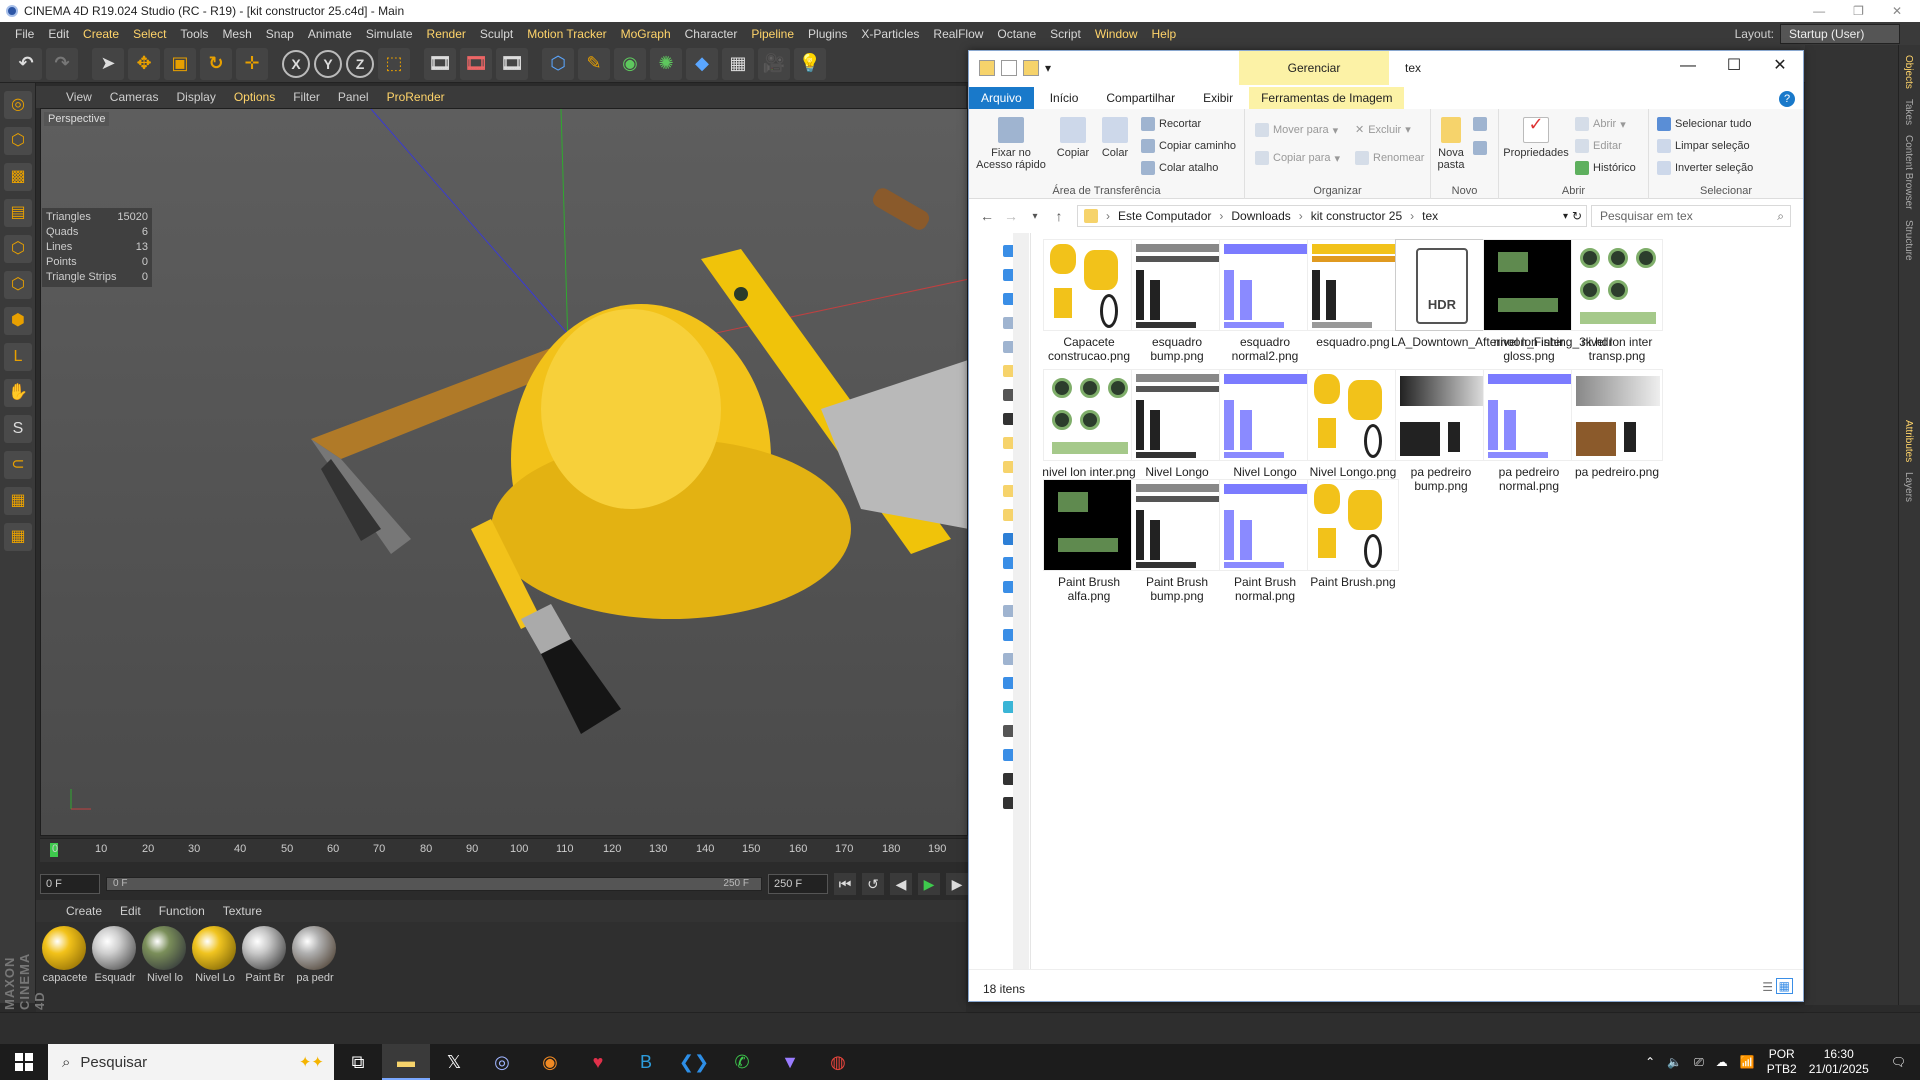  What do you see at coordinates (18, 501) in the screenshot?
I see `grid-lock-icon: ▦` at bounding box center [18, 501].